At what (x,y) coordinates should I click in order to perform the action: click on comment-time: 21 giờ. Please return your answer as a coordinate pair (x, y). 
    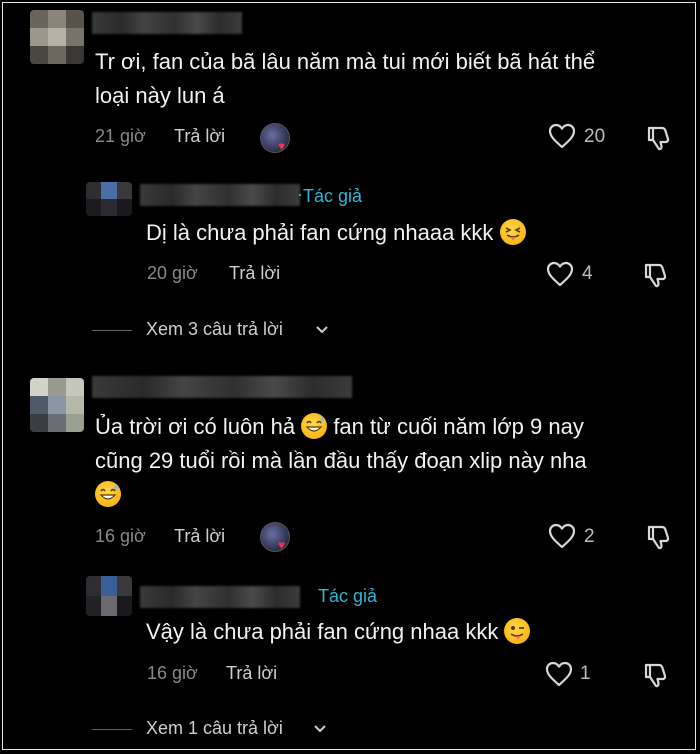
    Looking at the image, I should click on (120, 136).